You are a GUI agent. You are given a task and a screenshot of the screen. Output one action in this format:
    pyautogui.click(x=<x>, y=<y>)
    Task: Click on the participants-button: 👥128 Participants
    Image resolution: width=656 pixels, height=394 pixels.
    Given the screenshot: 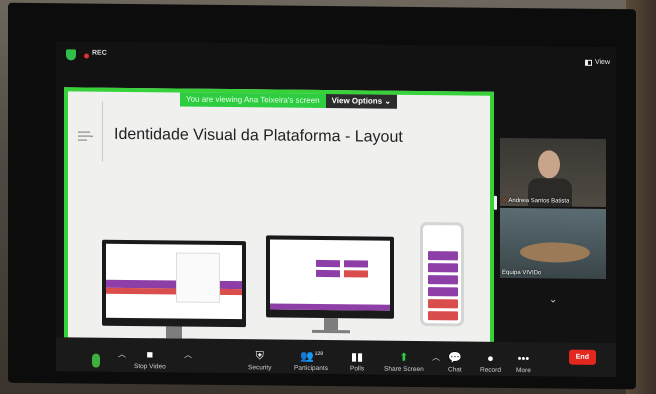 What is the action you would take?
    pyautogui.click(x=311, y=361)
    